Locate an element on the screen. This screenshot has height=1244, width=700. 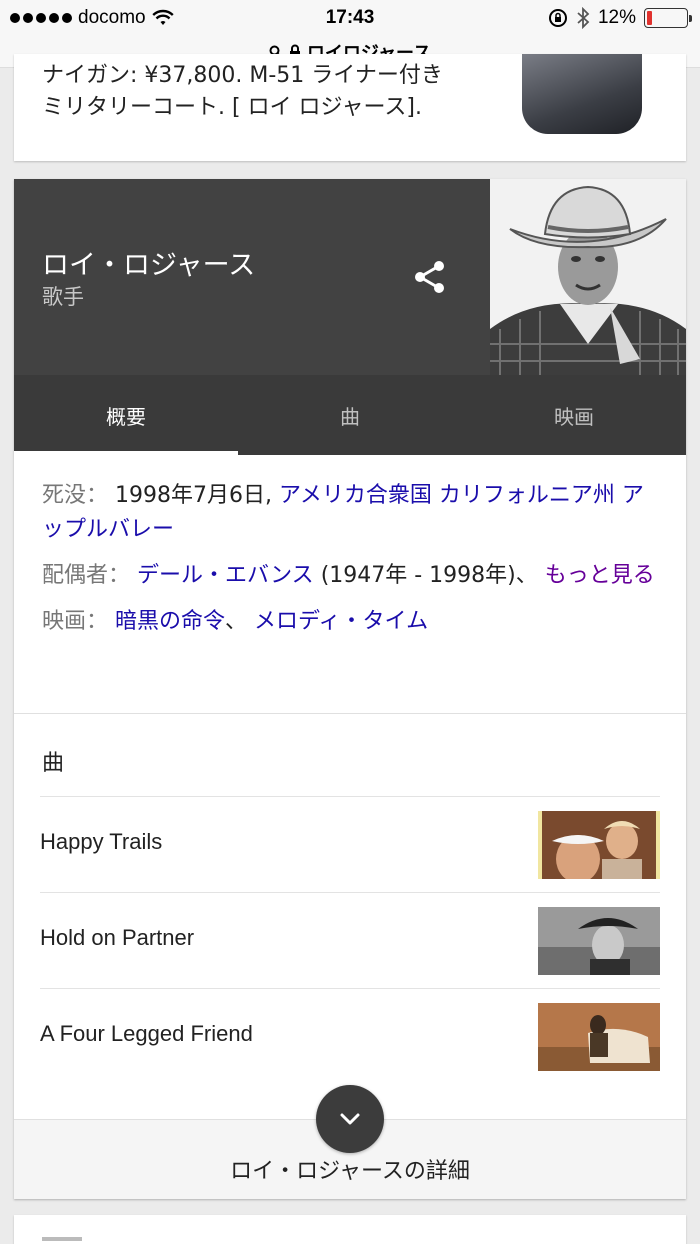
fact-film-link-2: メロディ・タイム is located at coordinates (341, 621).